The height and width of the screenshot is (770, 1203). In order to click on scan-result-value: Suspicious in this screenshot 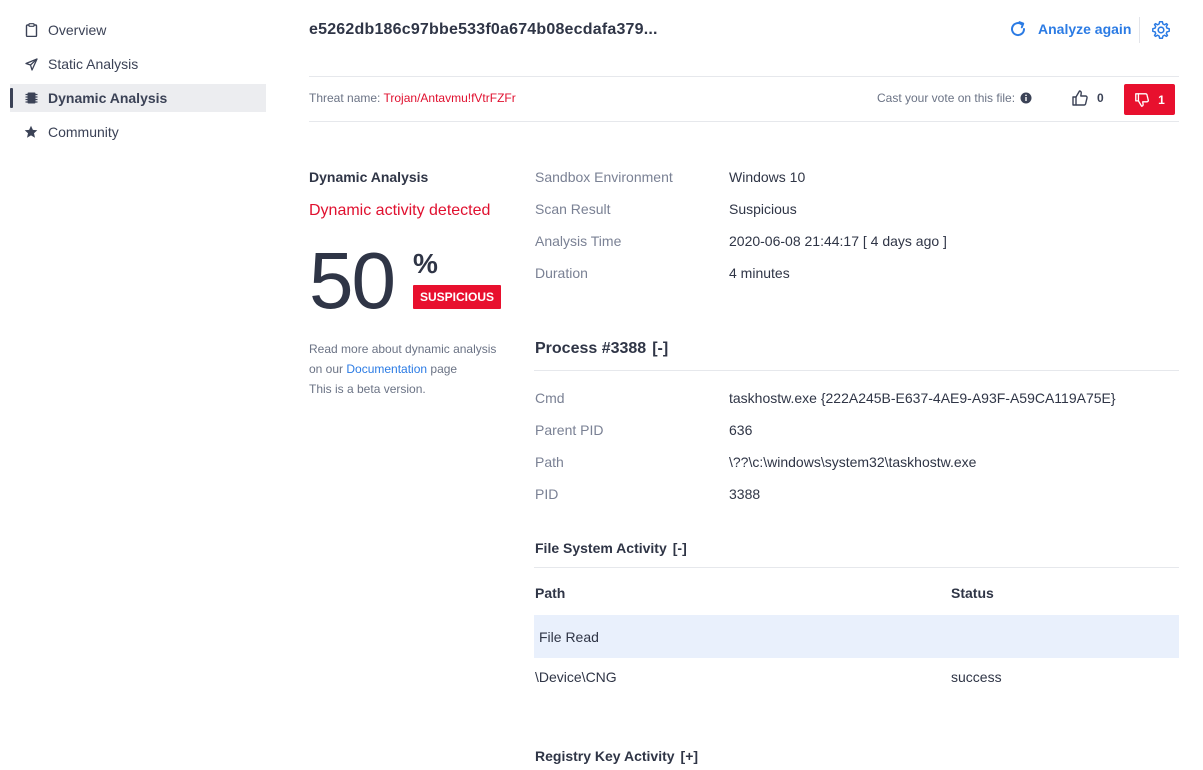, I will do `click(763, 209)`.